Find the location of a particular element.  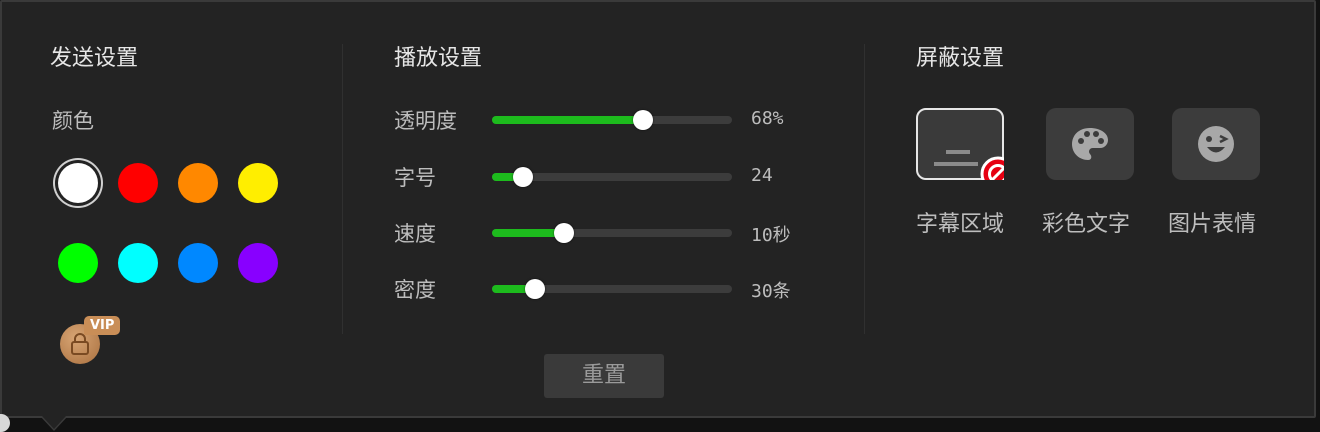

color-swatch-yellow is located at coordinates (258, 183).